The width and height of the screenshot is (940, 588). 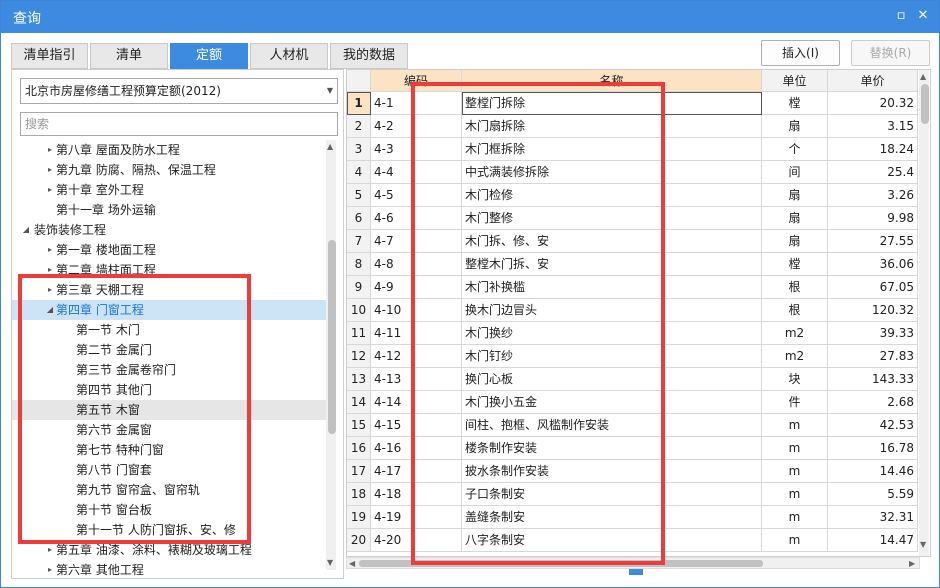 I want to click on name-cell: 间柱、抱框、风槛制作安装, so click(x=612, y=425).